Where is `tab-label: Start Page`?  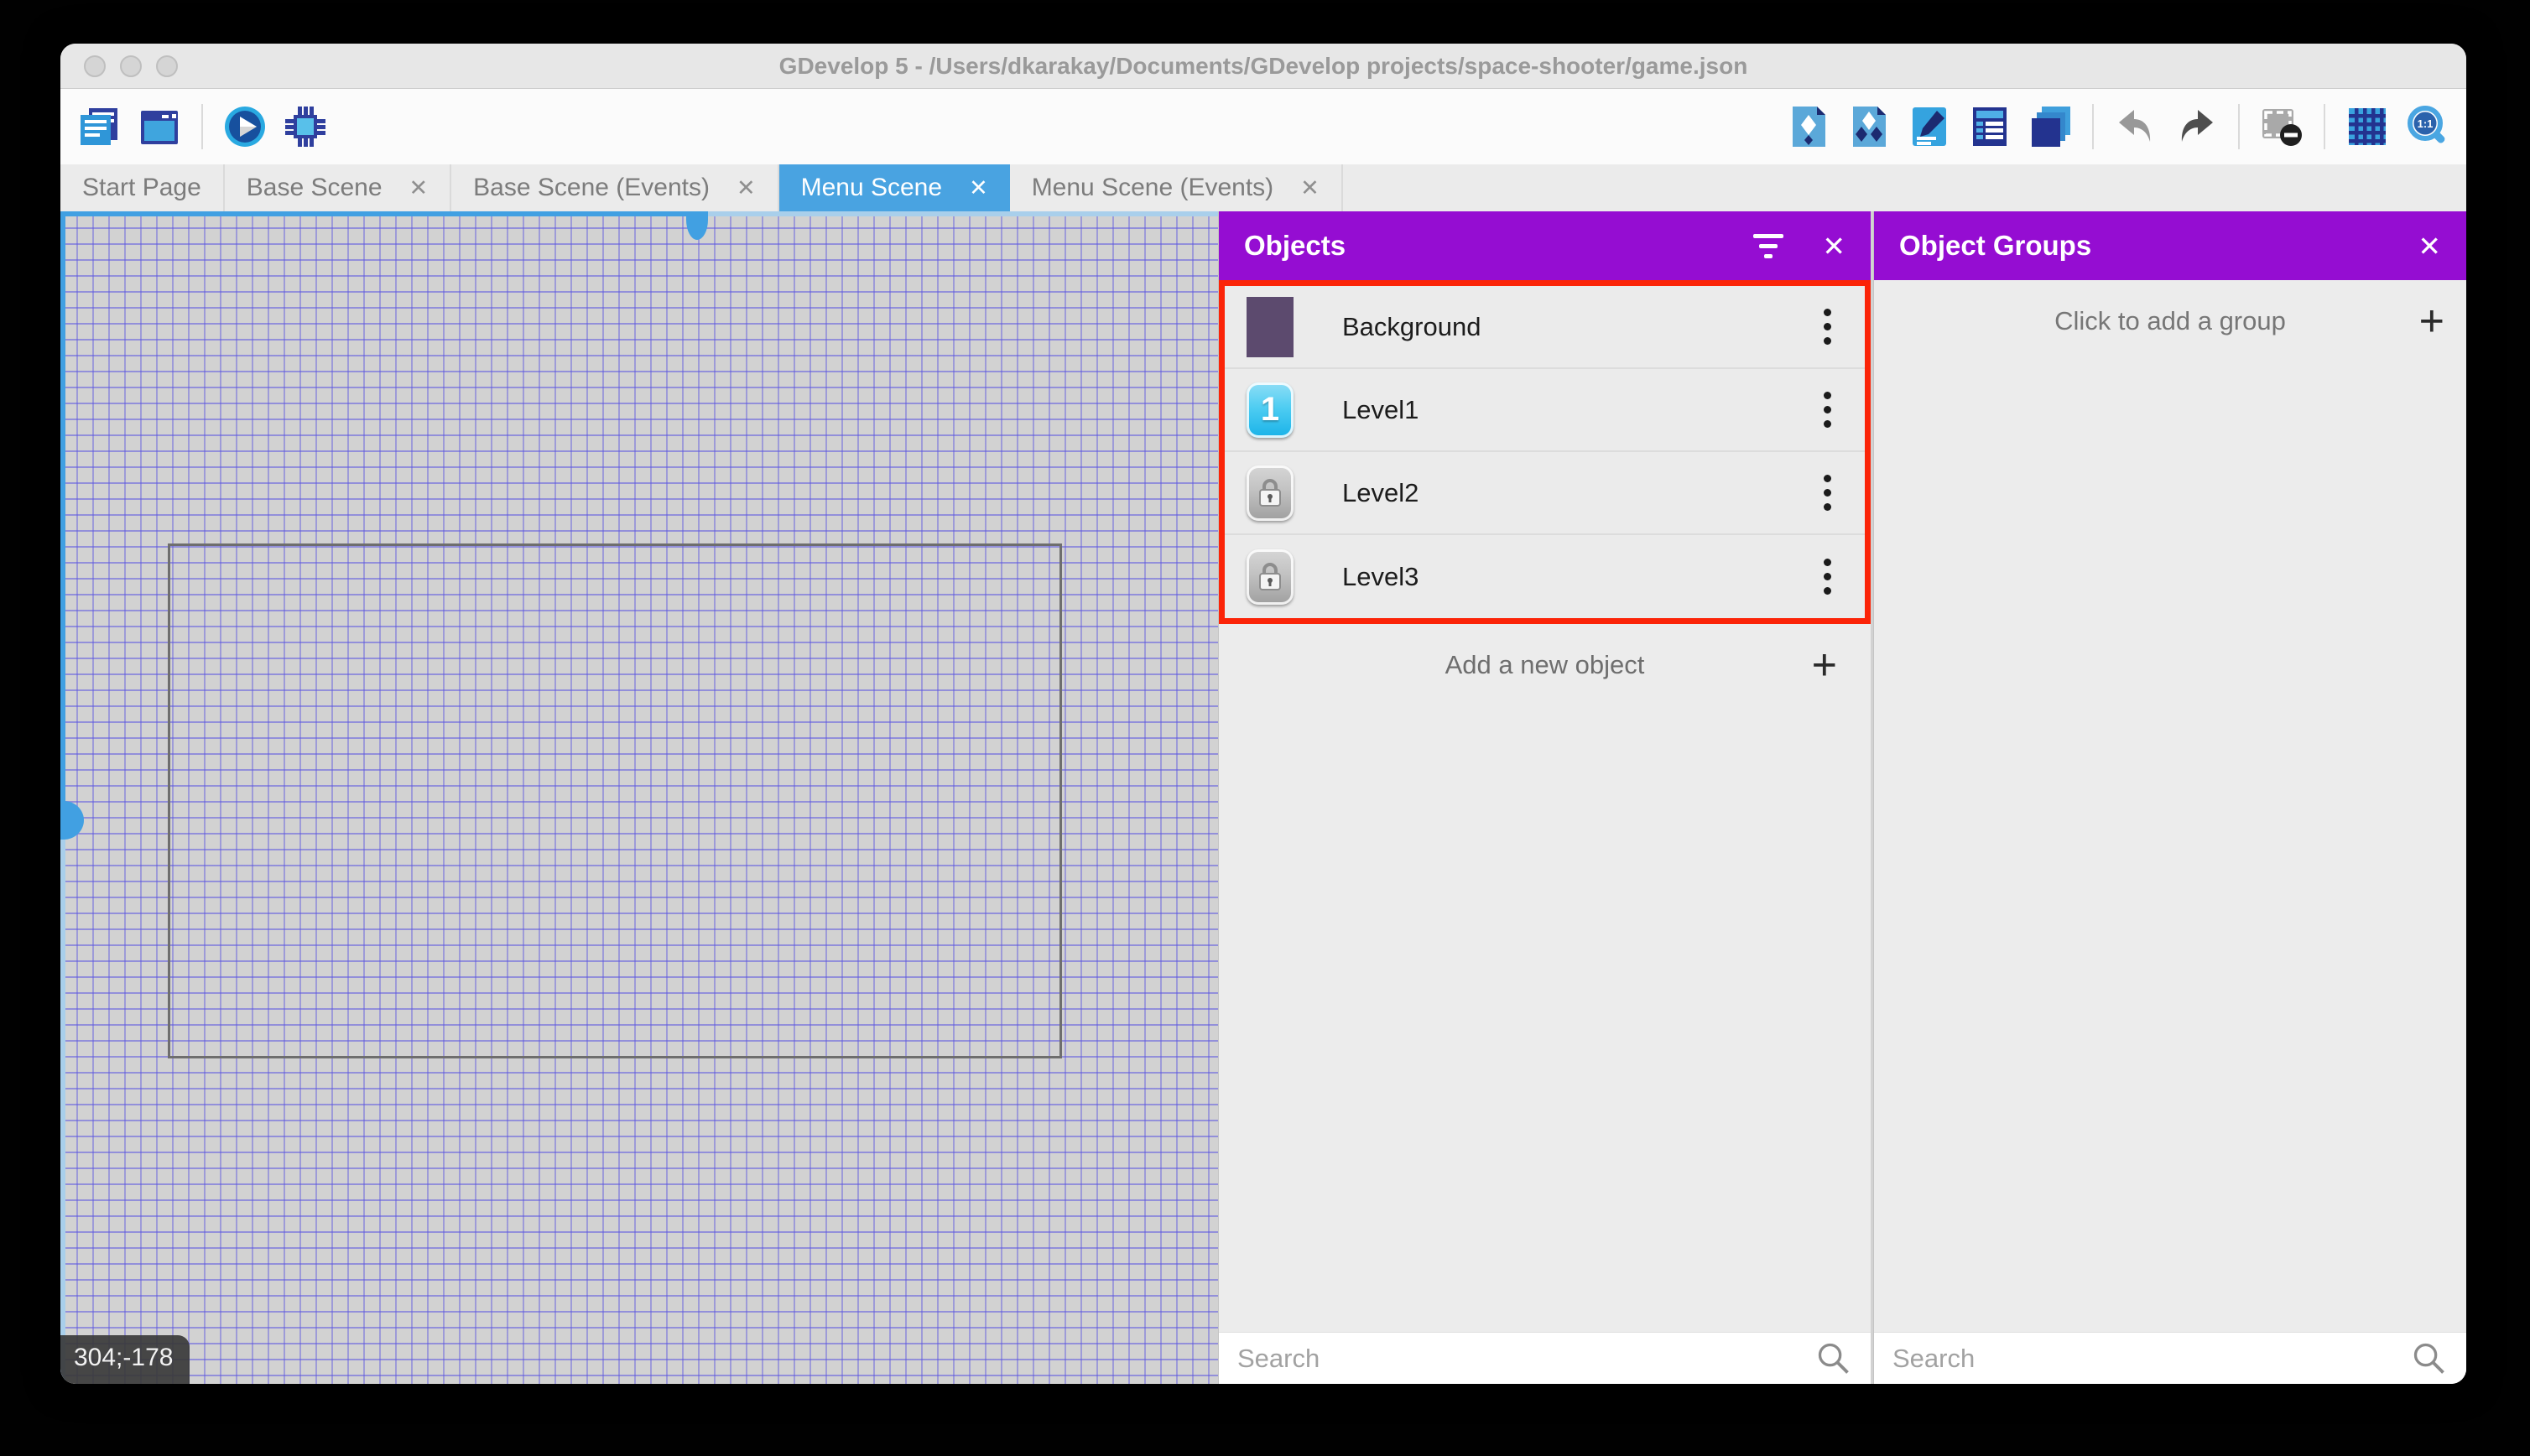
tab-label: Start Page is located at coordinates (141, 187).